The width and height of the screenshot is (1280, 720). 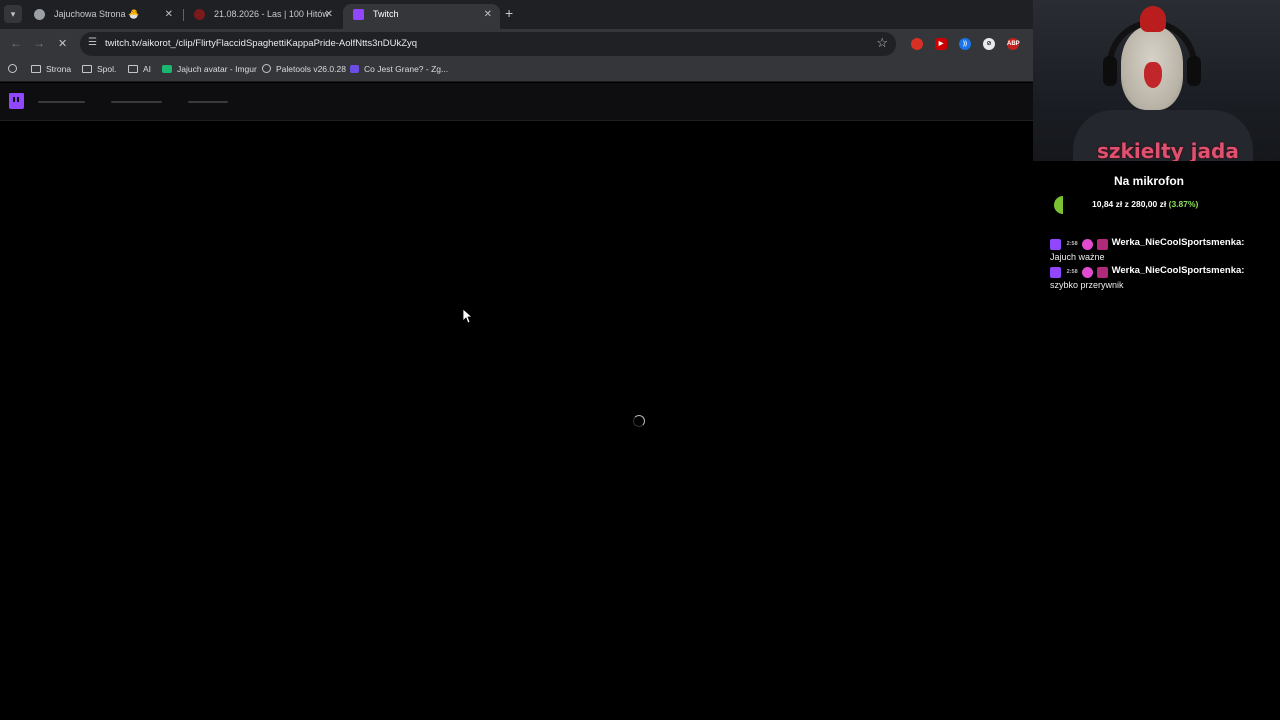 What do you see at coordinates (1168, 150) in the screenshot?
I see `shirt-text: szkielty jada` at bounding box center [1168, 150].